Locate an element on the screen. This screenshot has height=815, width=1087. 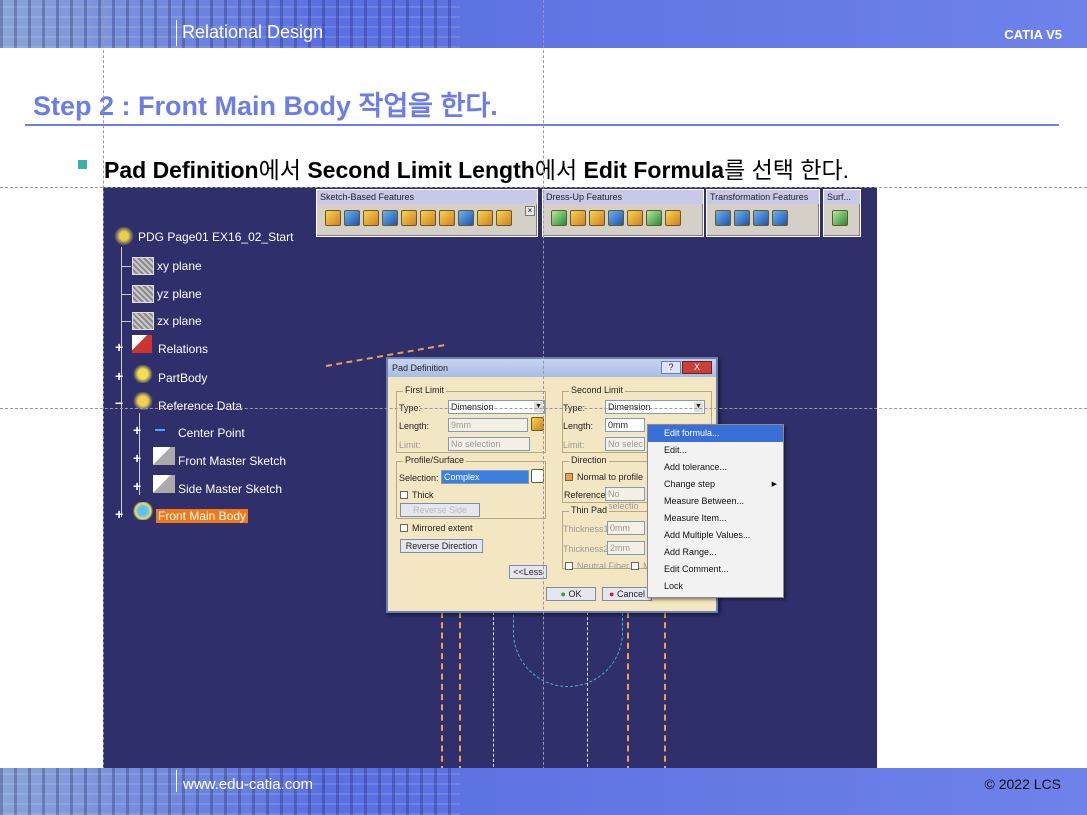
first-type-combo: Dimension ▼ is located at coordinates (496, 407).